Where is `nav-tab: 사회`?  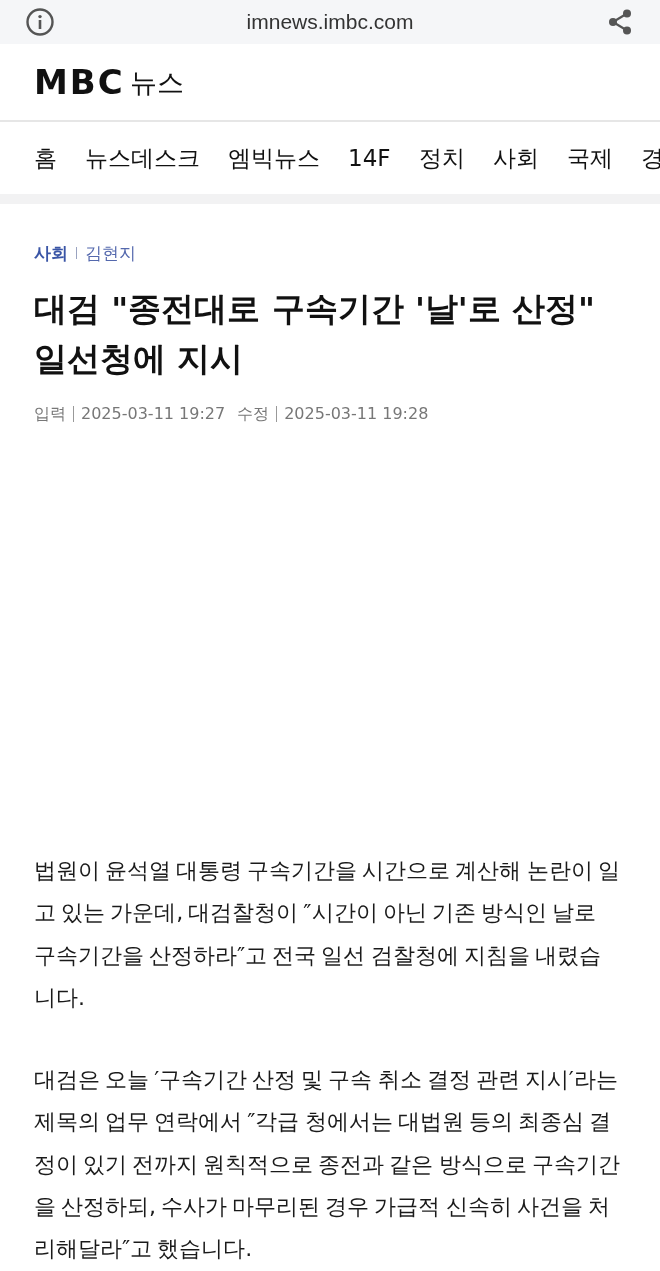
nav-tab: 사회 is located at coordinates (515, 158).